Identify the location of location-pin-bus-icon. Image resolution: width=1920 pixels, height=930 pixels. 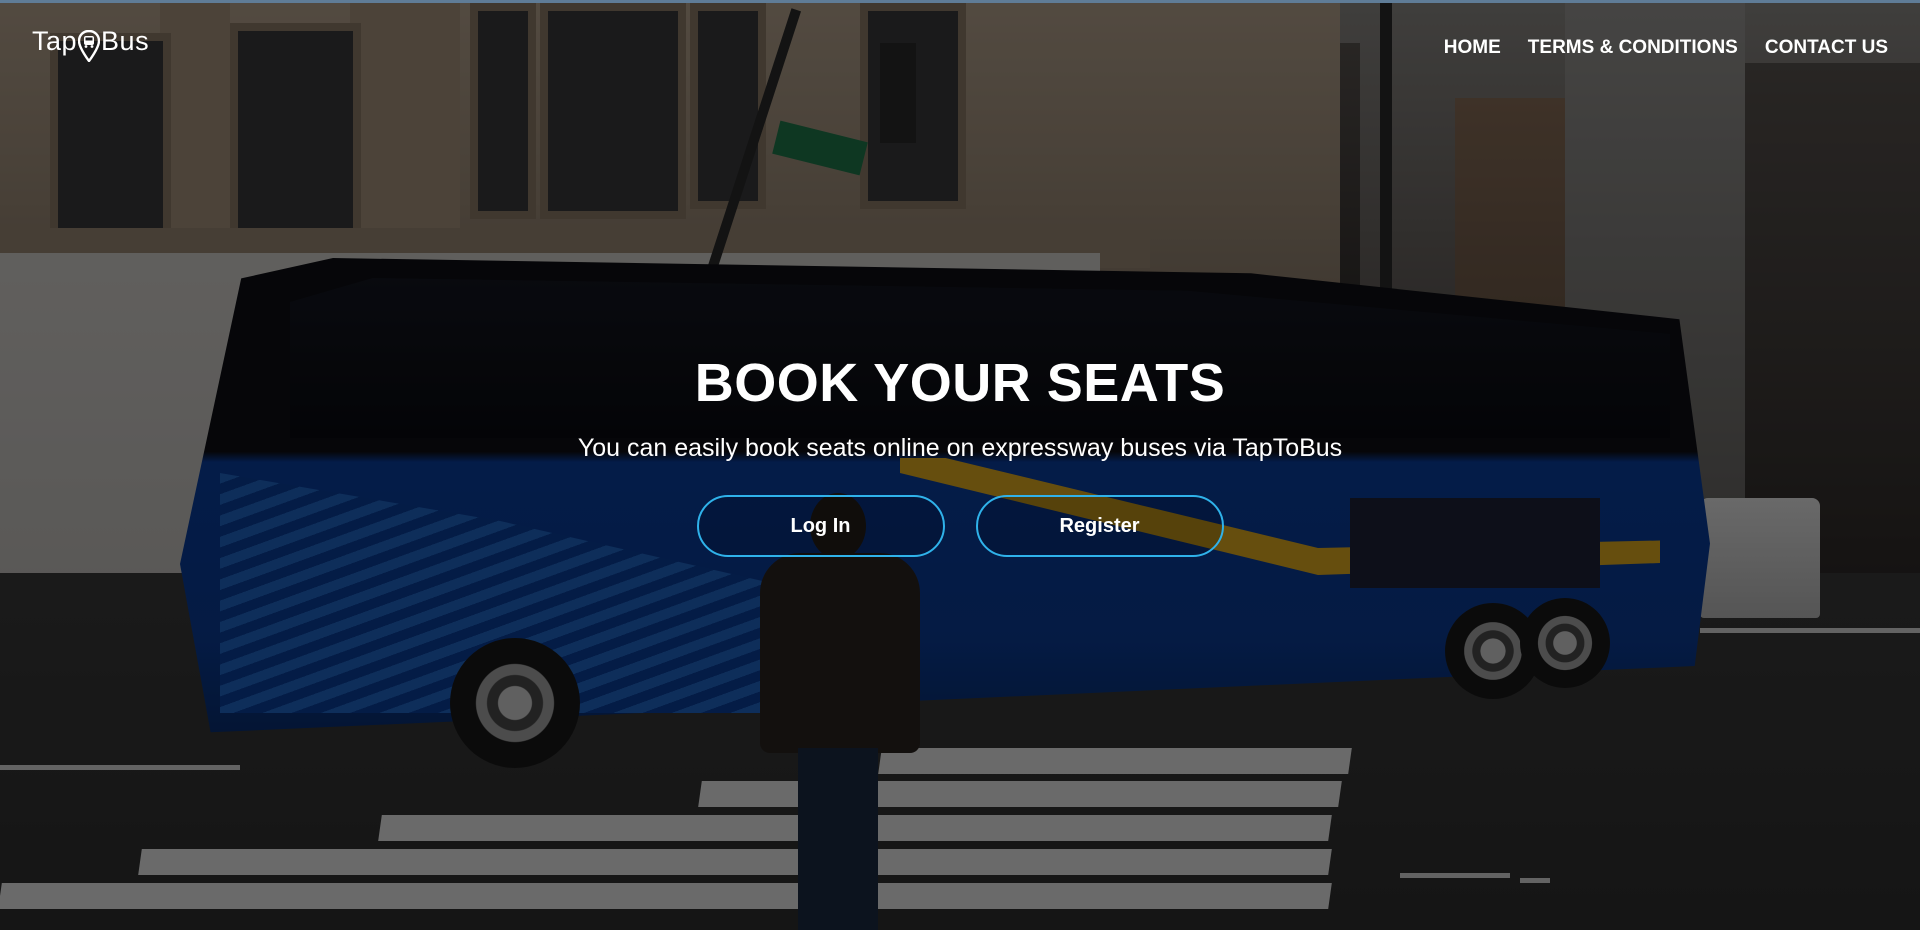
(89, 46).